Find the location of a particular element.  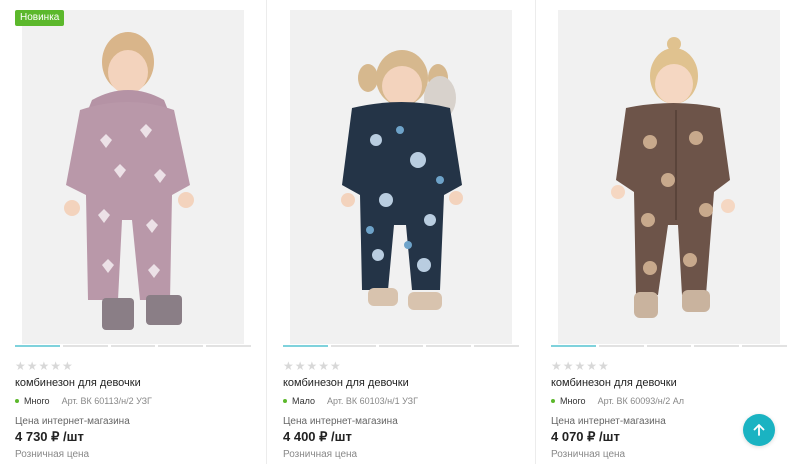

article-number: Арт. ВК 60093/н/2 Ал is located at coordinates (641, 401).